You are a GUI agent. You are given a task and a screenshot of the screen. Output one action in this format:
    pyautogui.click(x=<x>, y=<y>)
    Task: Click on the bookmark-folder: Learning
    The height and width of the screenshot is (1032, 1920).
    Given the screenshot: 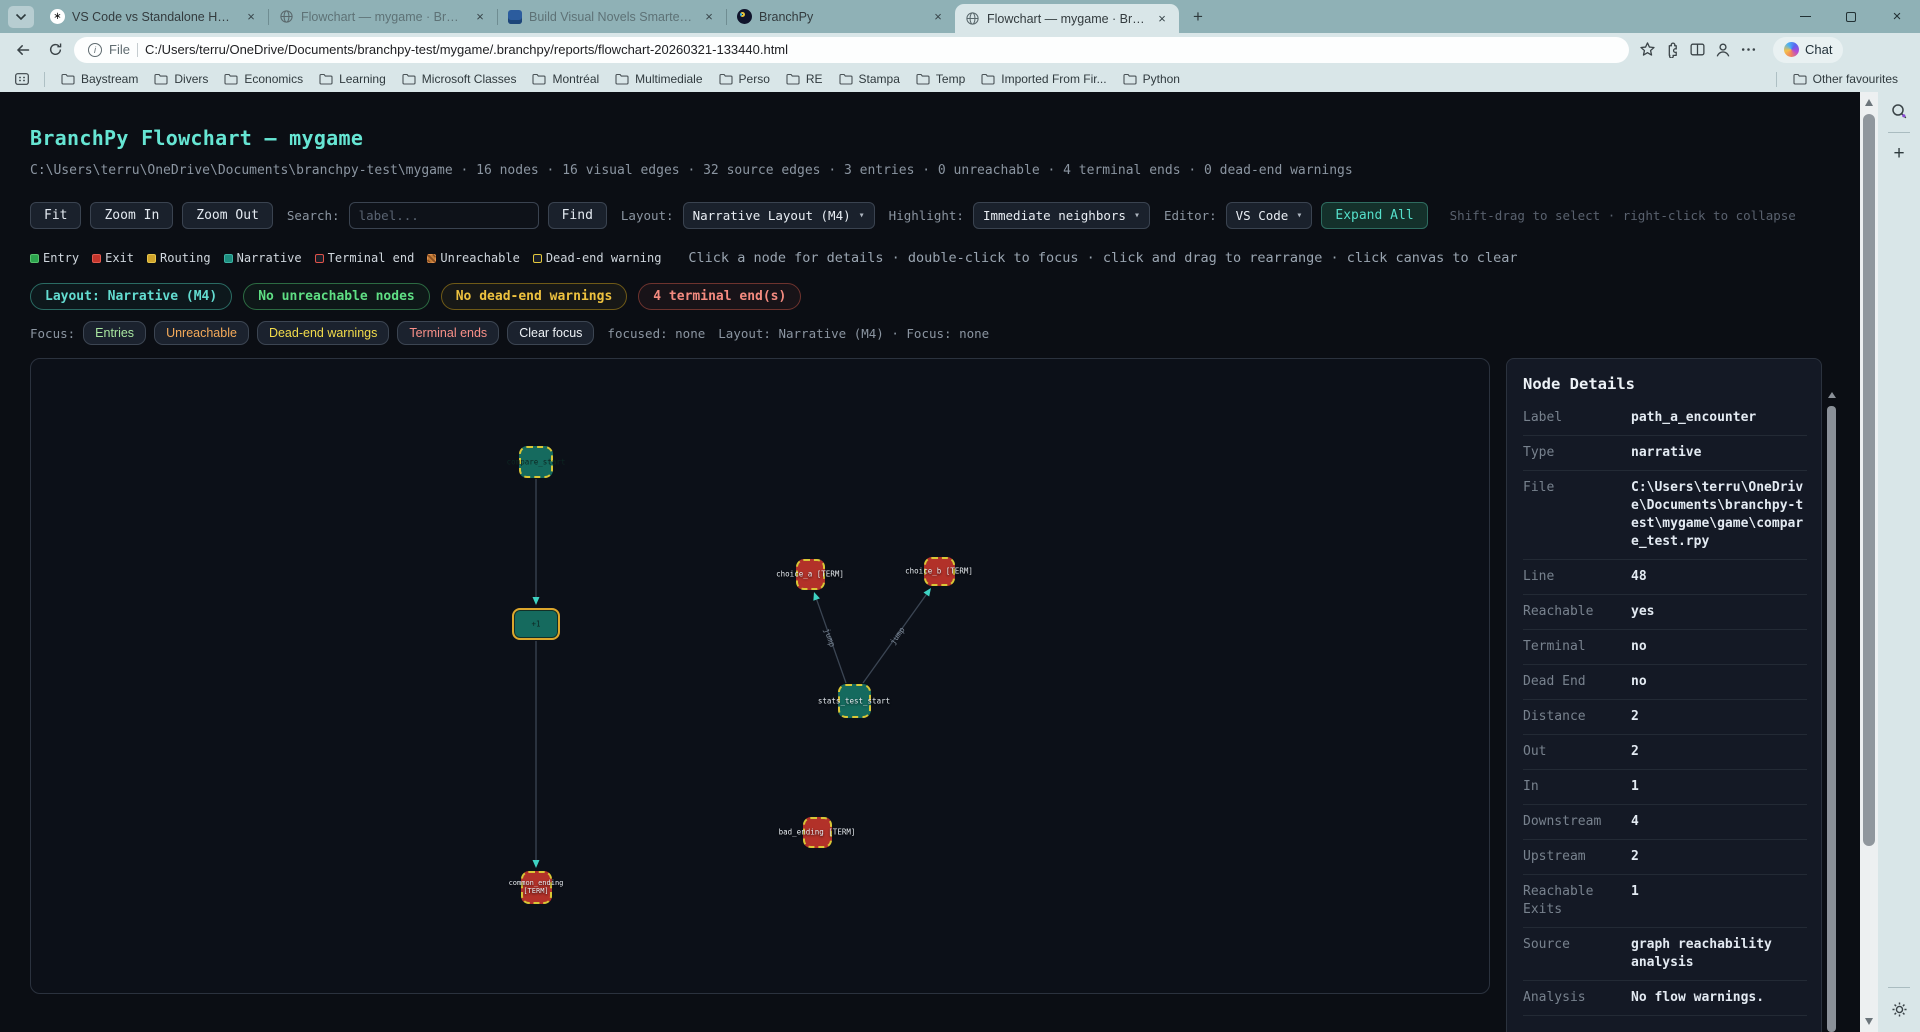 What is the action you would take?
    pyautogui.click(x=352, y=79)
    